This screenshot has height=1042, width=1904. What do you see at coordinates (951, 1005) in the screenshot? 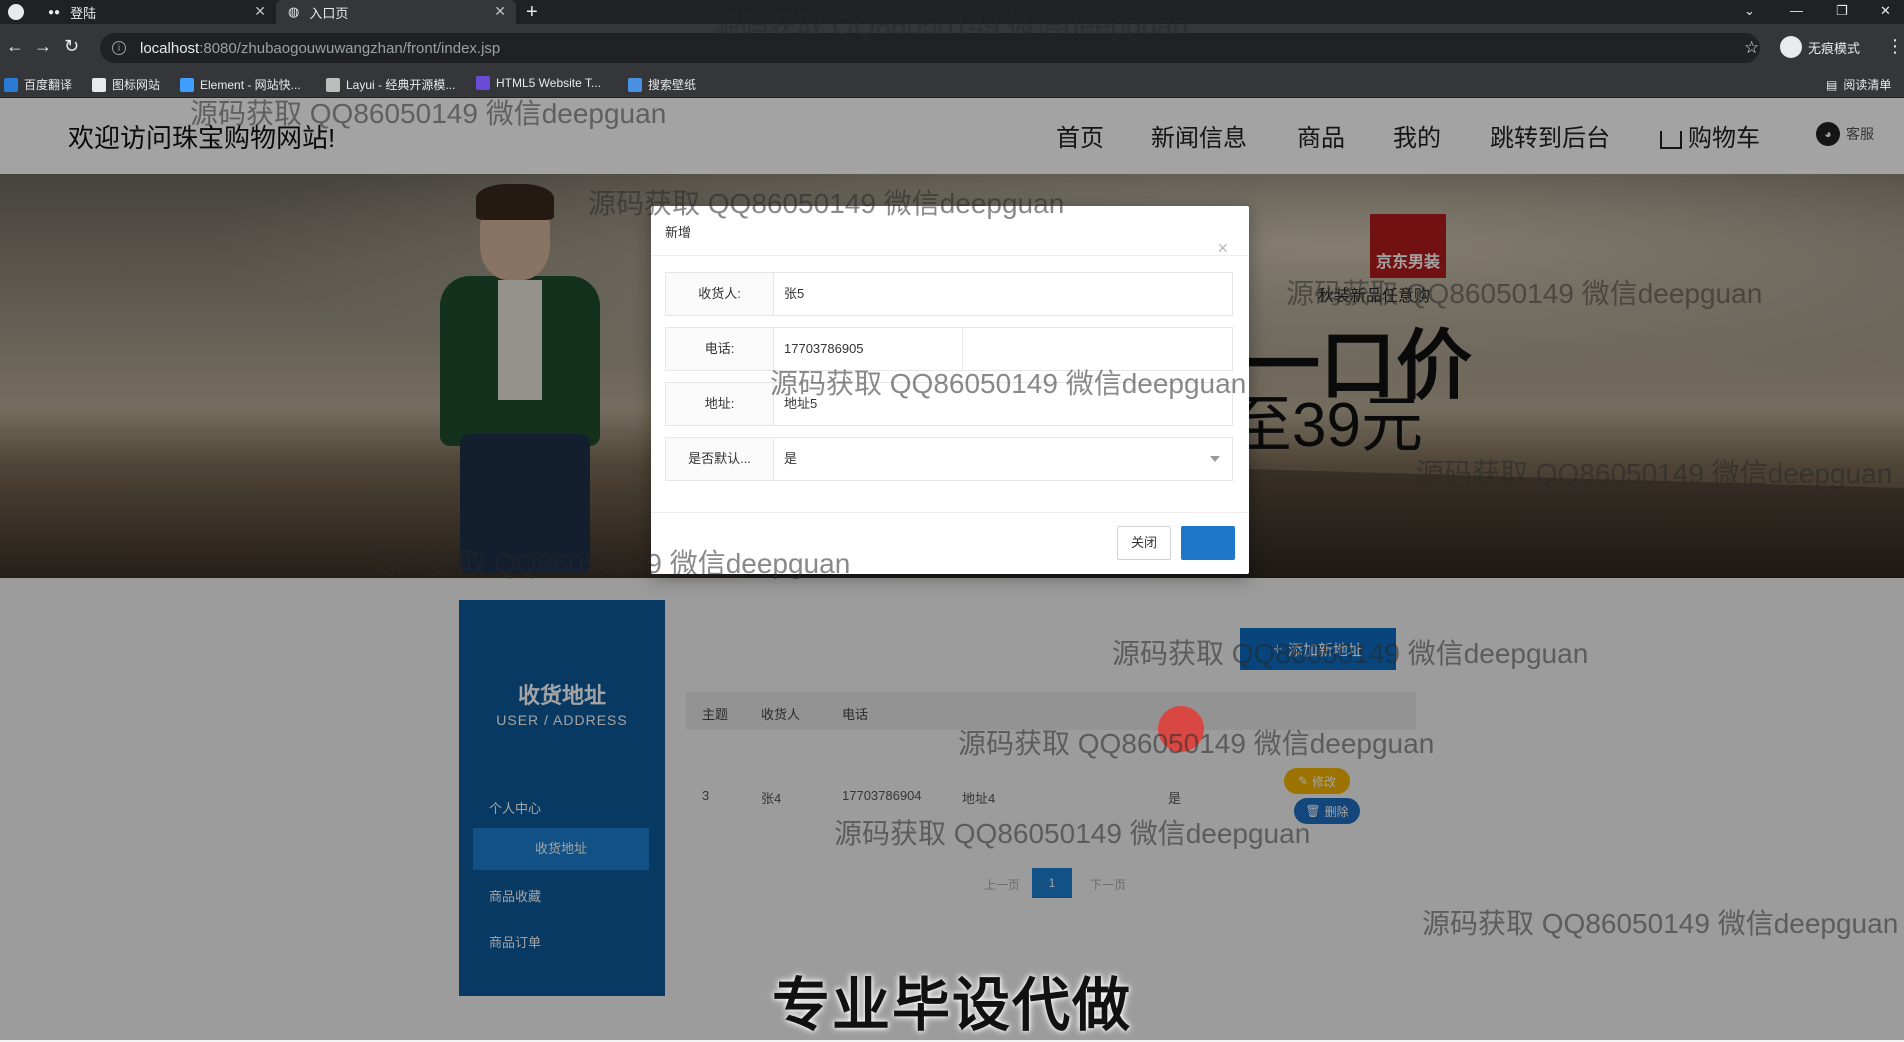
I see `video-caption: 专业毕设代做` at bounding box center [951, 1005].